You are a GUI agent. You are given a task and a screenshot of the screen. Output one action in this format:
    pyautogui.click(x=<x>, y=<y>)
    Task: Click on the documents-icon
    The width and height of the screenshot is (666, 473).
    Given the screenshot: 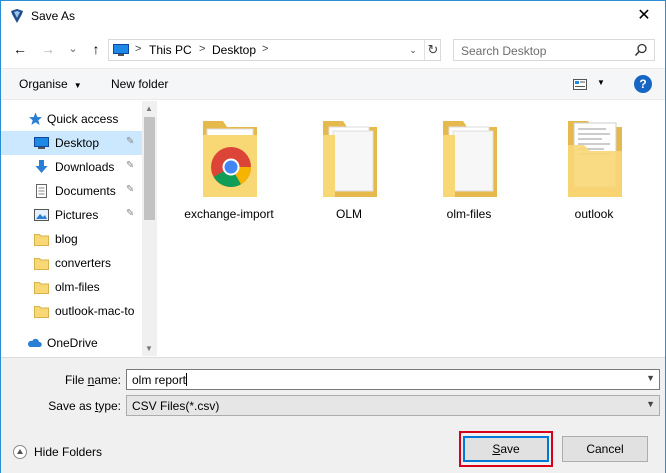 What is the action you would take?
    pyautogui.click(x=41, y=191)
    